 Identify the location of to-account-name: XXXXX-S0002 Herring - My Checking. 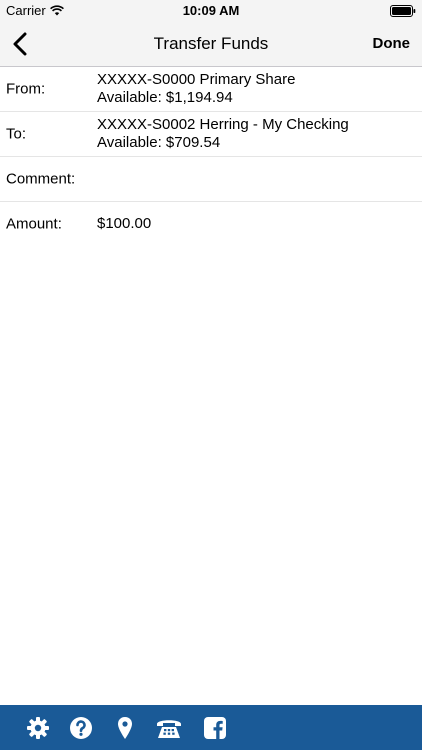
(223, 124).